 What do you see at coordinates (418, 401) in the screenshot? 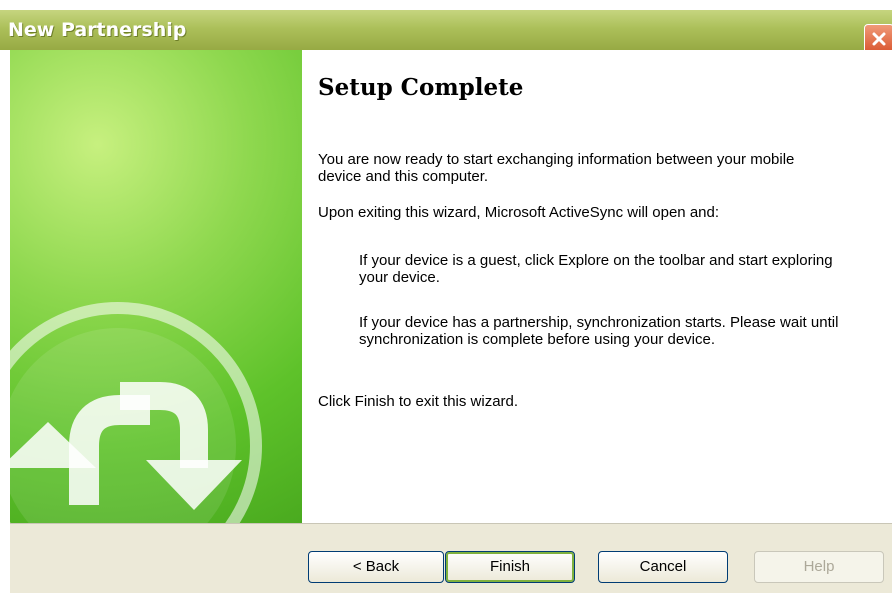
I see `finish-instruction-text: Click Finish to exit this wizard.` at bounding box center [418, 401].